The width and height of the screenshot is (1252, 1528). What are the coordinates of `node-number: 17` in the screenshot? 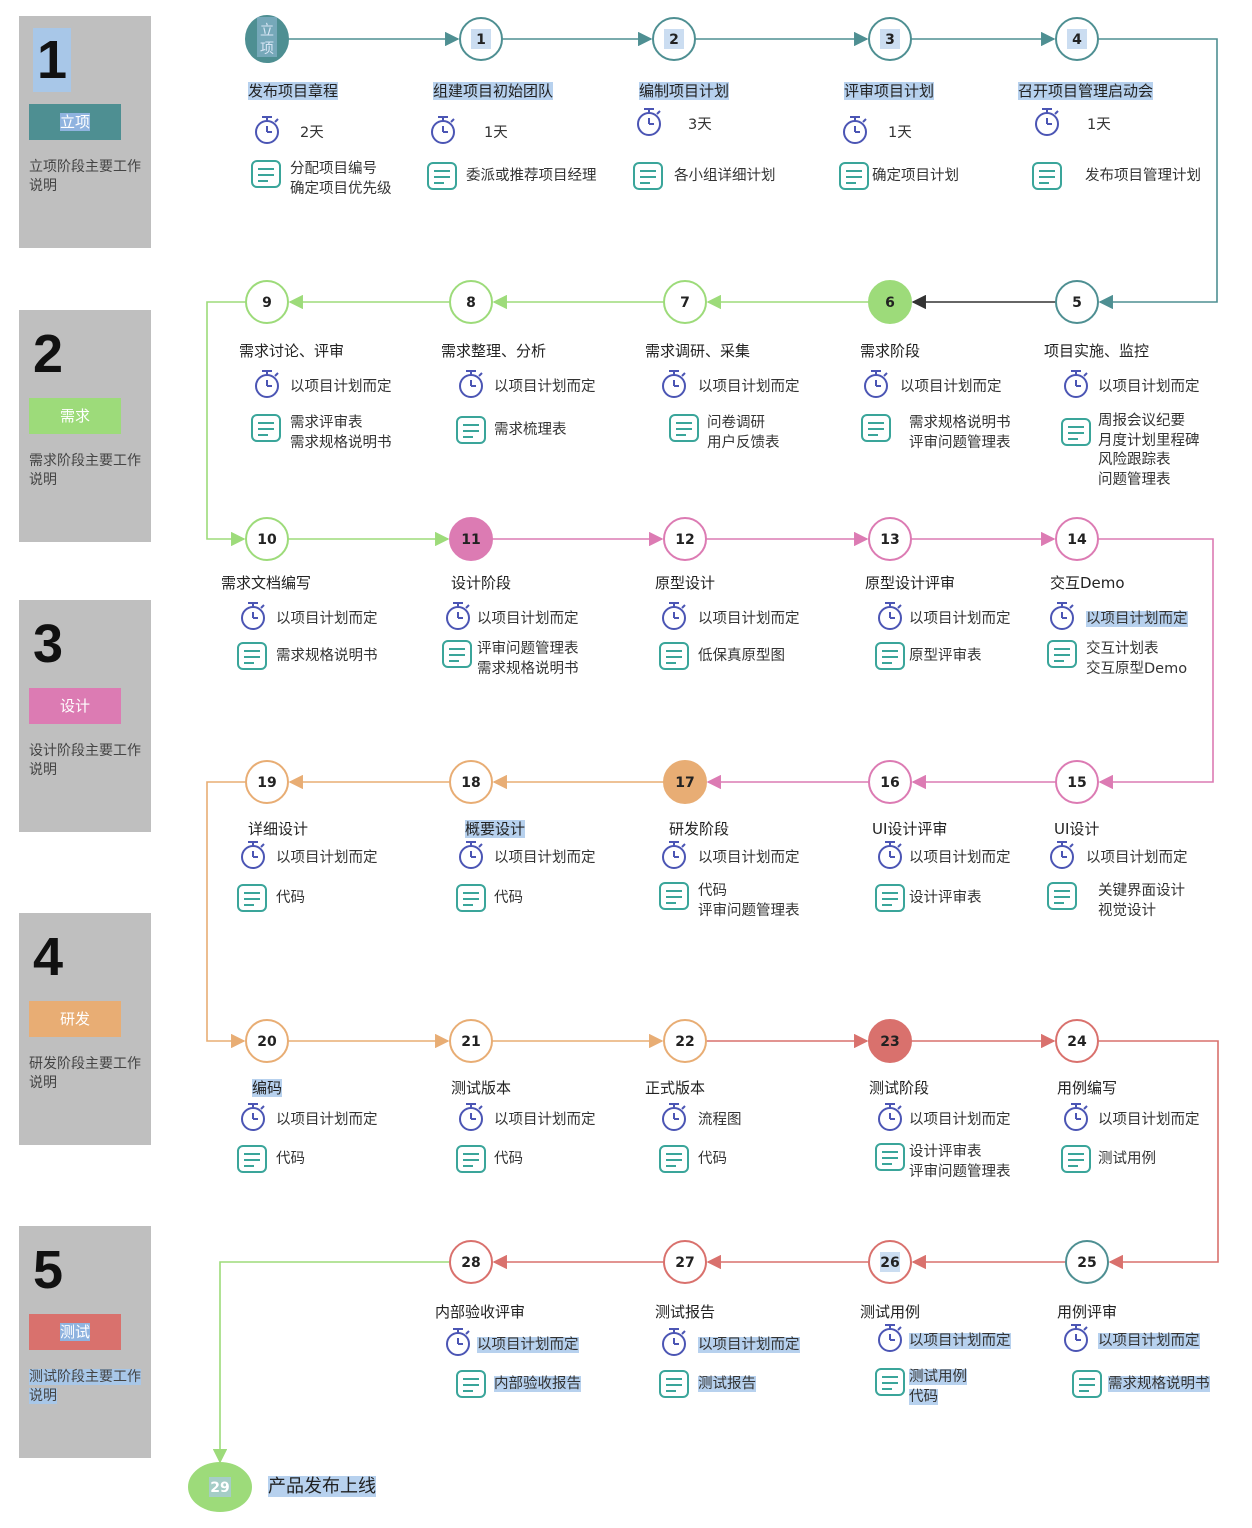 It's located at (684, 783).